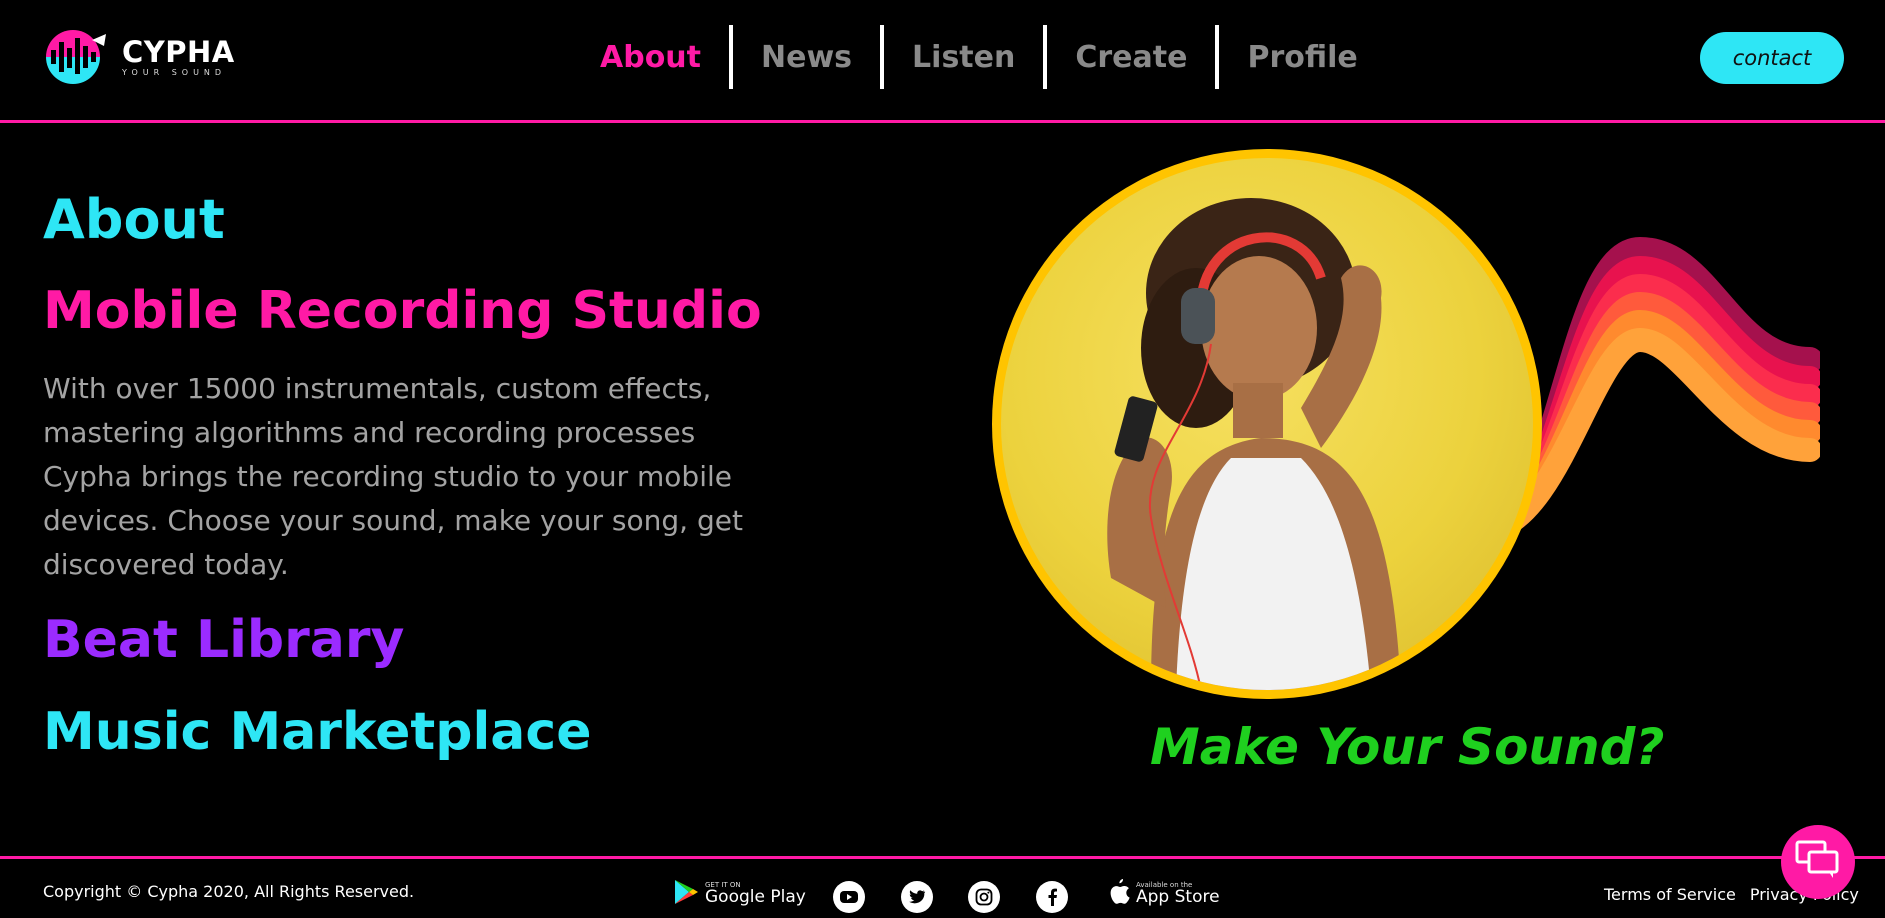 The height and width of the screenshot is (918, 1885). I want to click on nav-item-profile: Profile, so click(1302, 57).